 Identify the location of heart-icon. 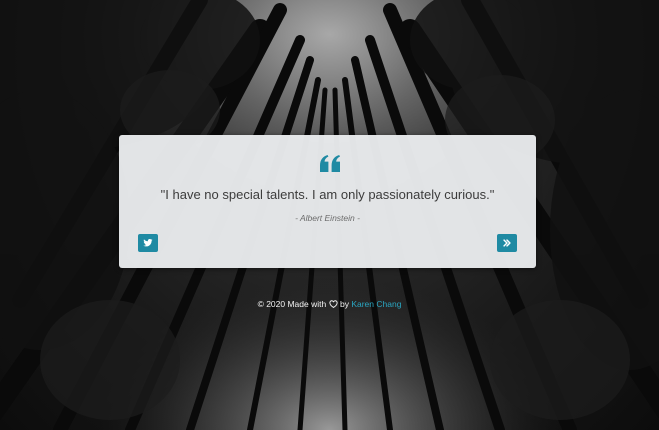
(333, 304).